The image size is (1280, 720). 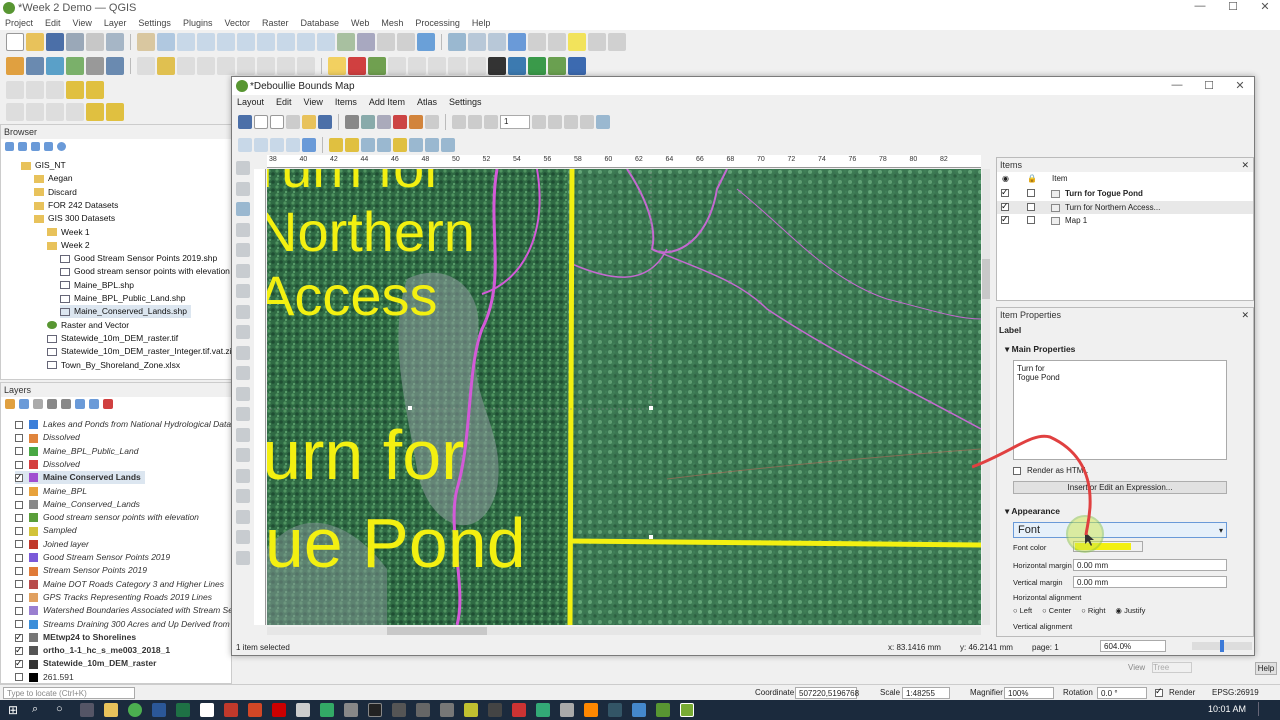 What do you see at coordinates (306, 66) in the screenshot?
I see `redo-icon` at bounding box center [306, 66].